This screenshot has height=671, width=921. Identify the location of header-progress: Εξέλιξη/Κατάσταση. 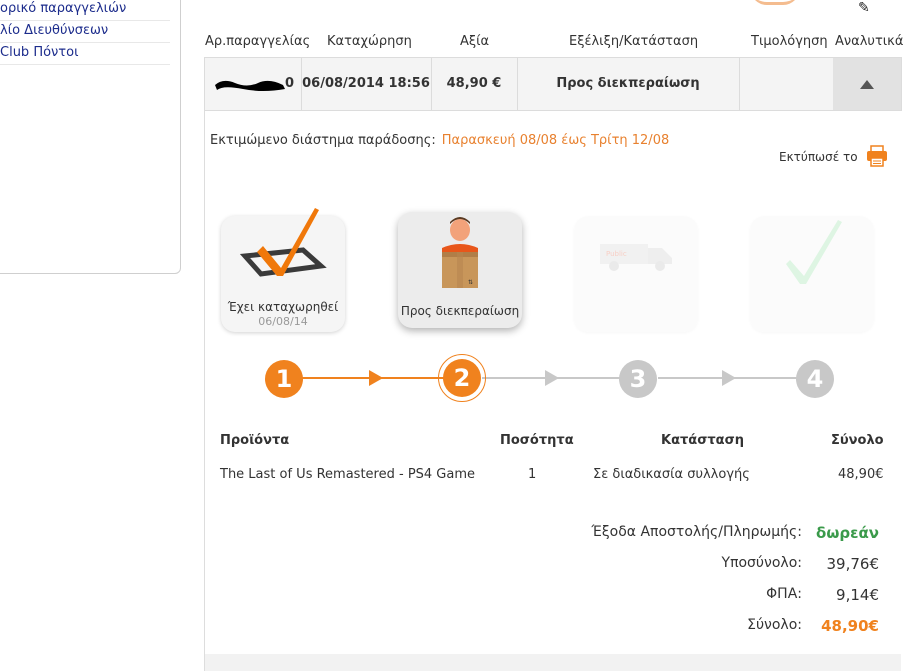
(634, 41).